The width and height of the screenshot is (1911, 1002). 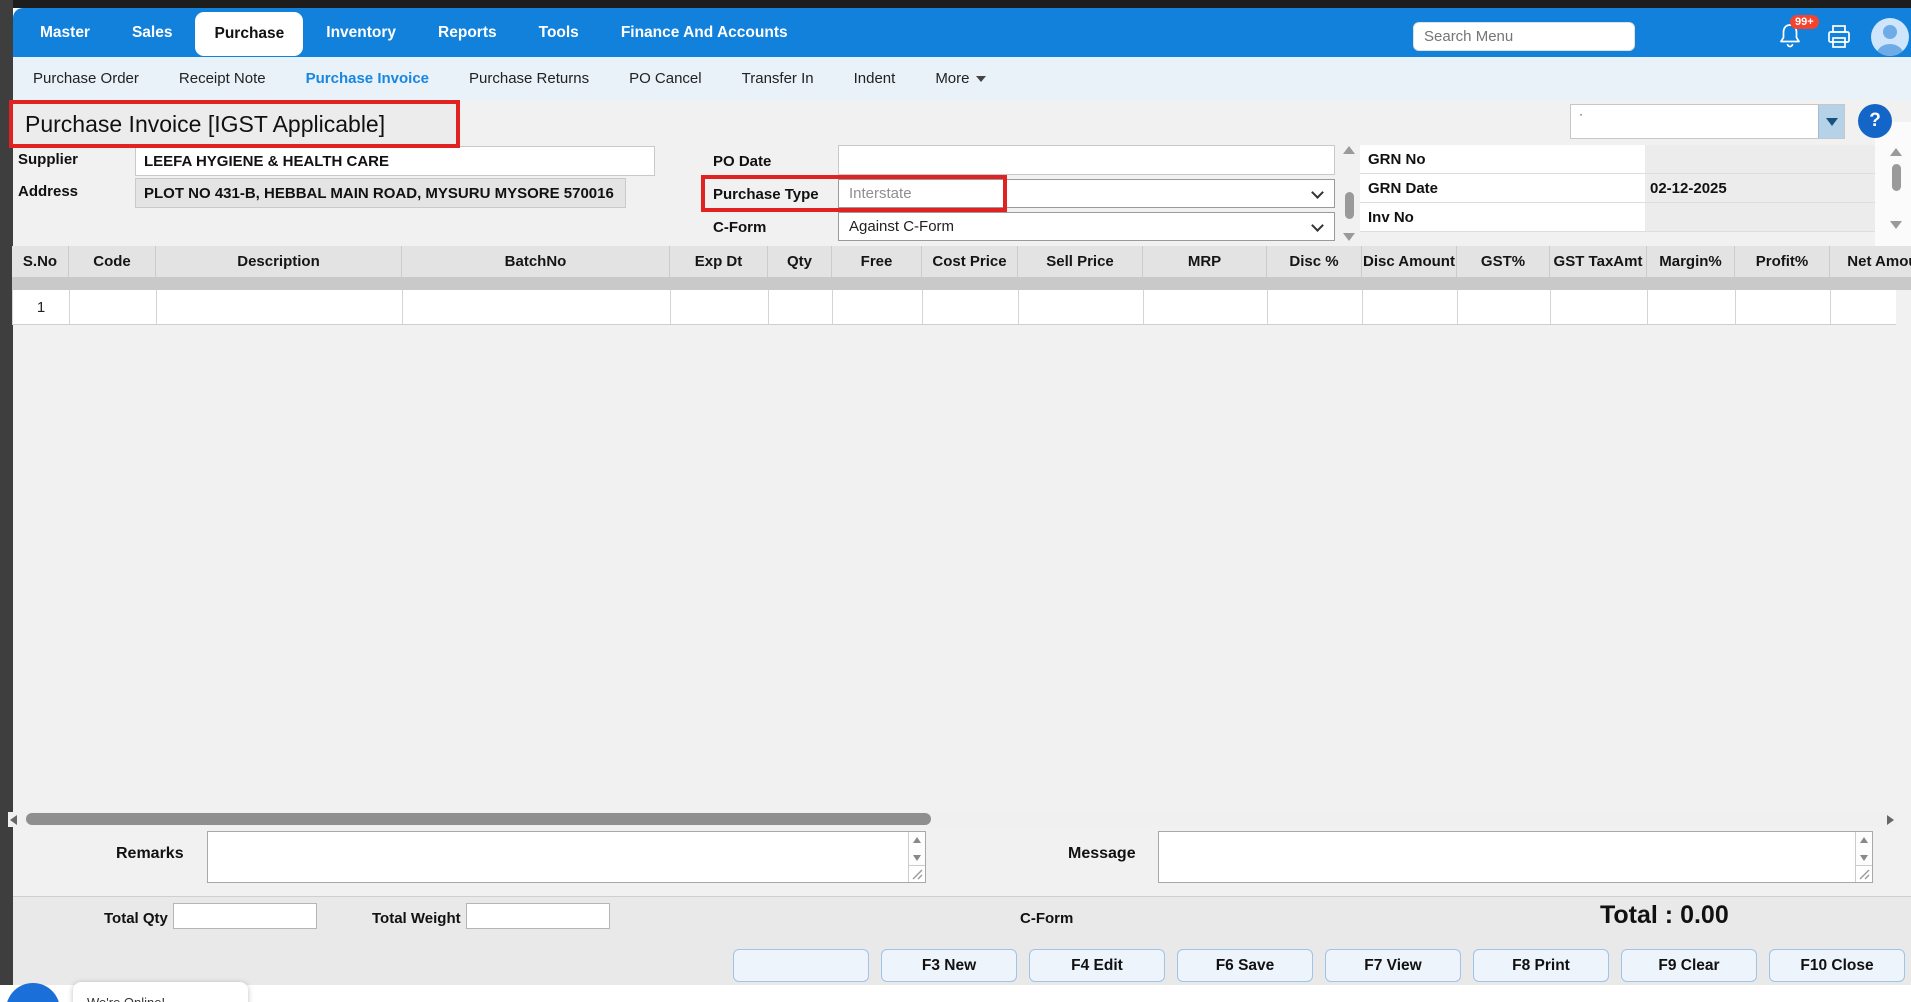 What do you see at coordinates (1890, 820) in the screenshot?
I see `scroll-right-icon` at bounding box center [1890, 820].